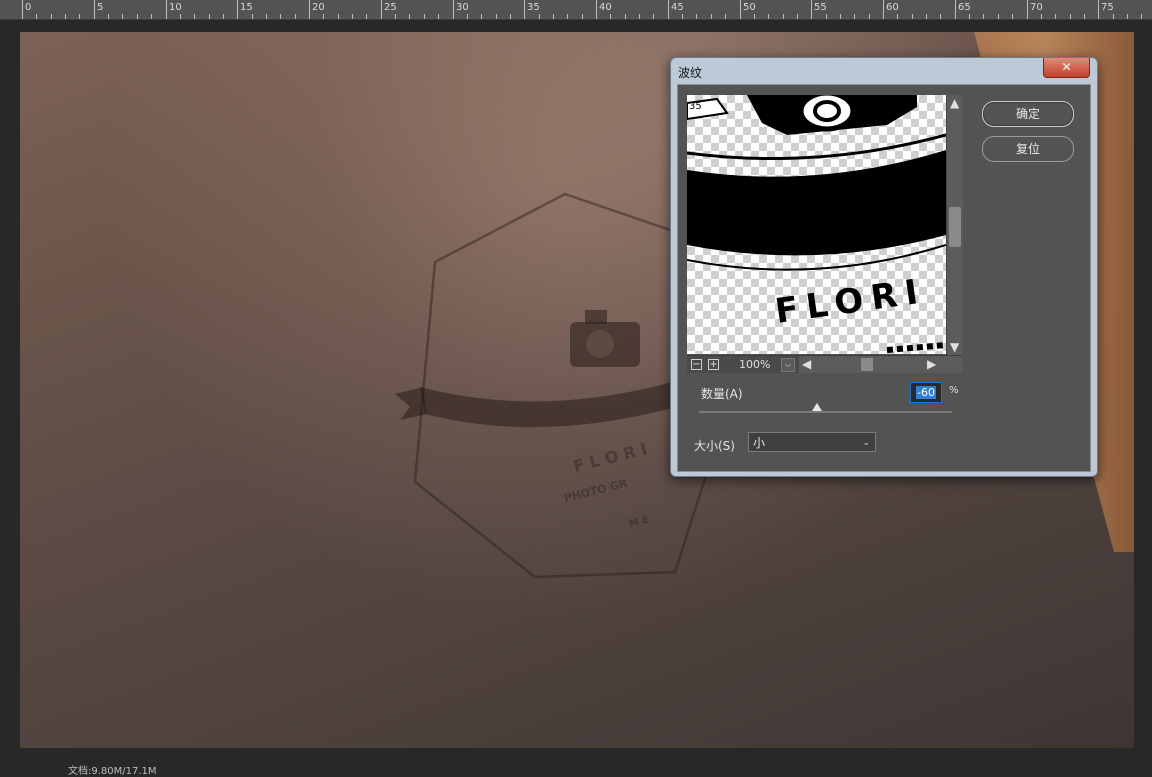  I want to click on chevron-down-icon: ⌄, so click(866, 443).